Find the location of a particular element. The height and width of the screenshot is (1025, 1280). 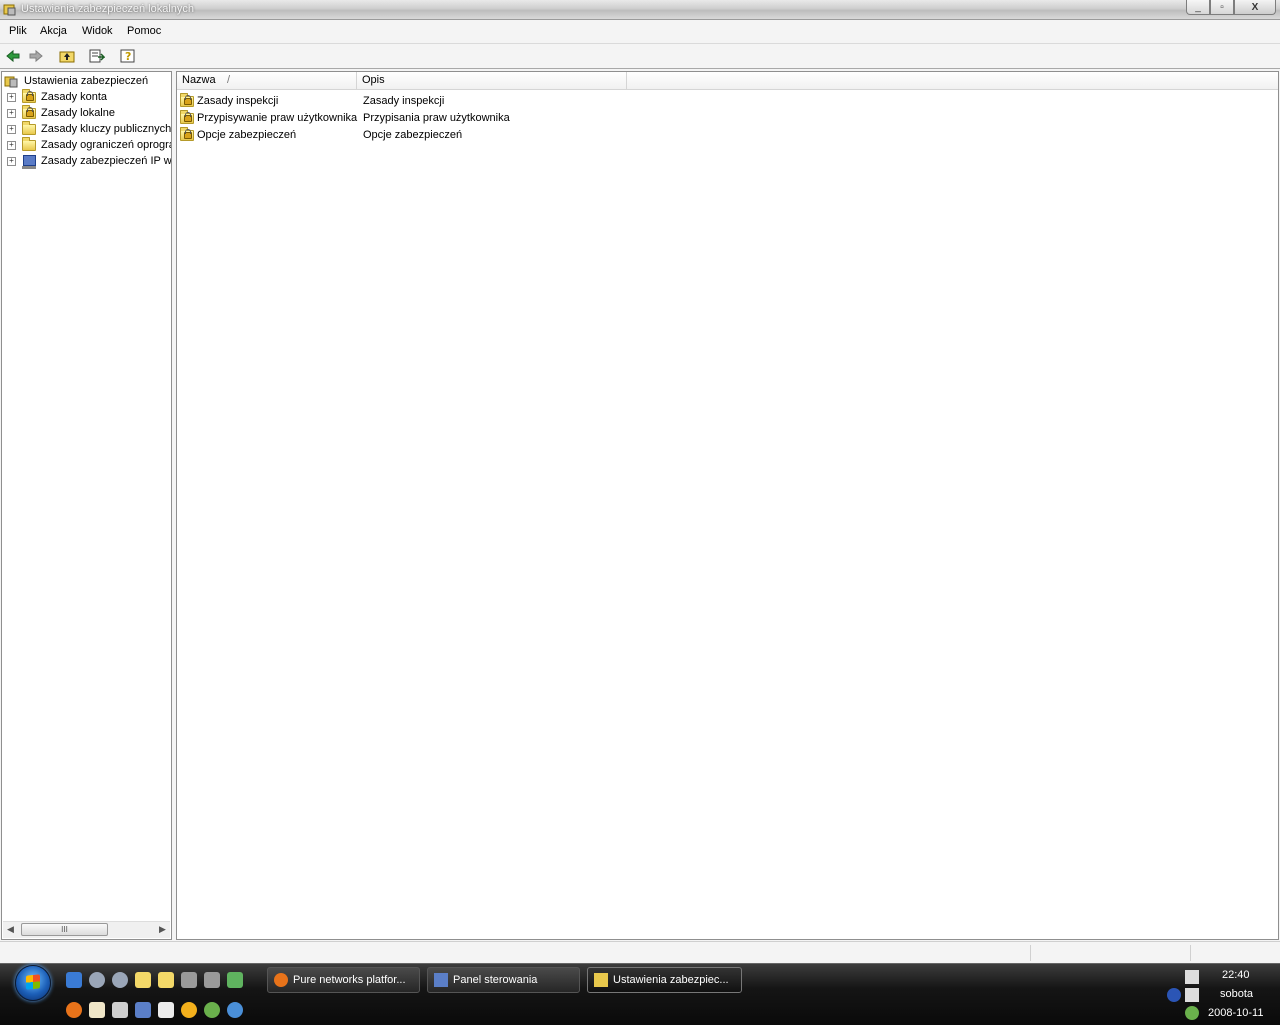

menu-akcja: Akcja is located at coordinates (53, 31).